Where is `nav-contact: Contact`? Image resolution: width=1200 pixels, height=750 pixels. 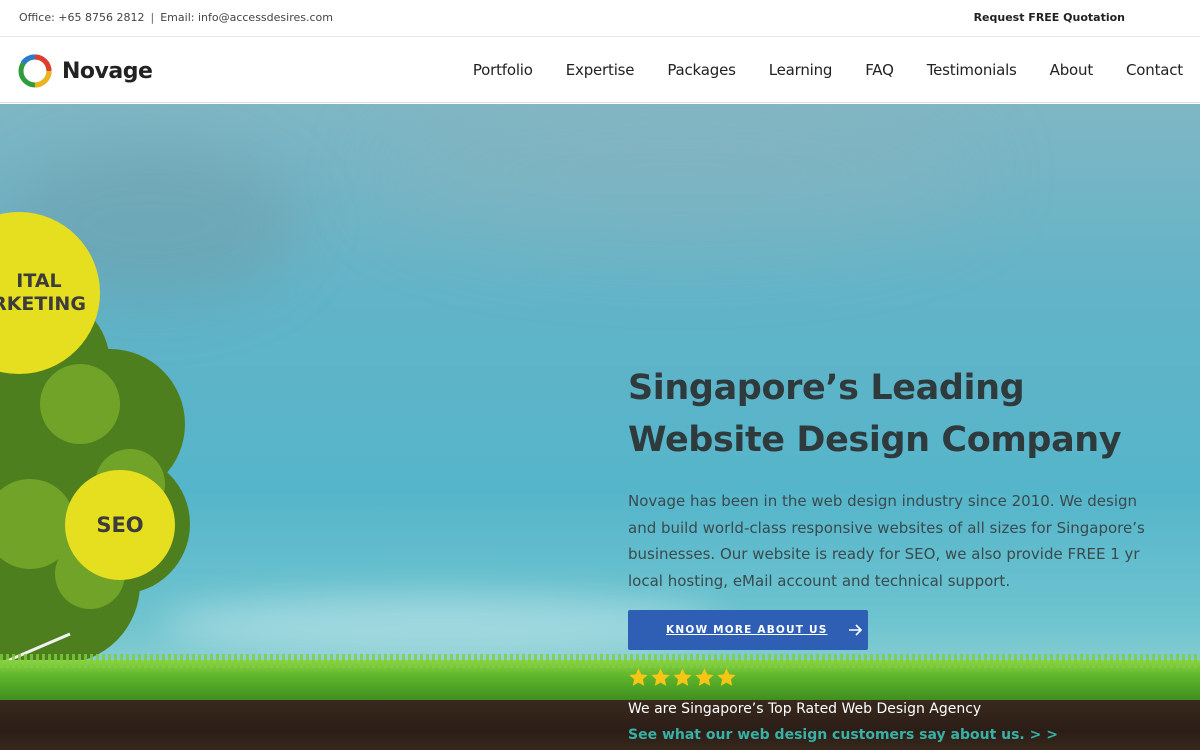 nav-contact: Contact is located at coordinates (1154, 70).